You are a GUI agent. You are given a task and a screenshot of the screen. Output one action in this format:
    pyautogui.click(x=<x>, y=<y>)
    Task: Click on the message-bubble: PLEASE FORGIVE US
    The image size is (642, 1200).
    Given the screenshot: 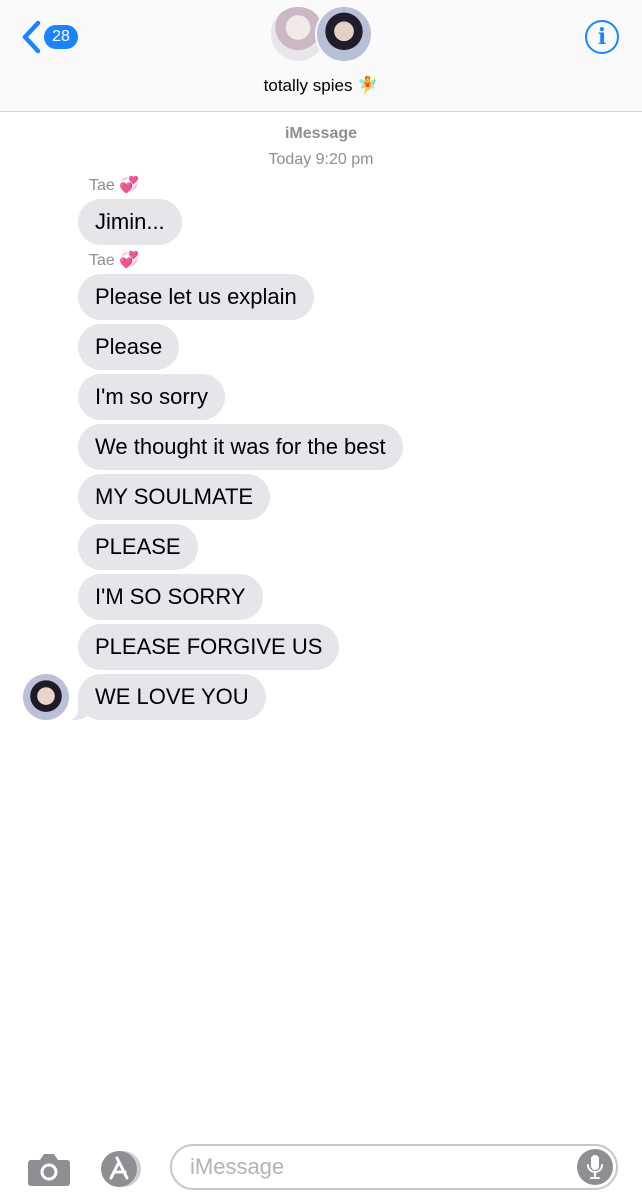 What is the action you would take?
    pyautogui.click(x=209, y=647)
    